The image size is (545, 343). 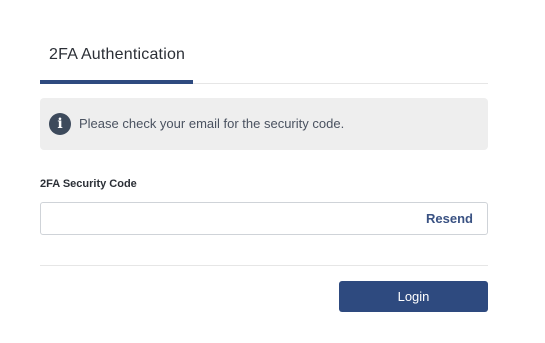 What do you see at coordinates (413, 296) in the screenshot?
I see `login-button: Login` at bounding box center [413, 296].